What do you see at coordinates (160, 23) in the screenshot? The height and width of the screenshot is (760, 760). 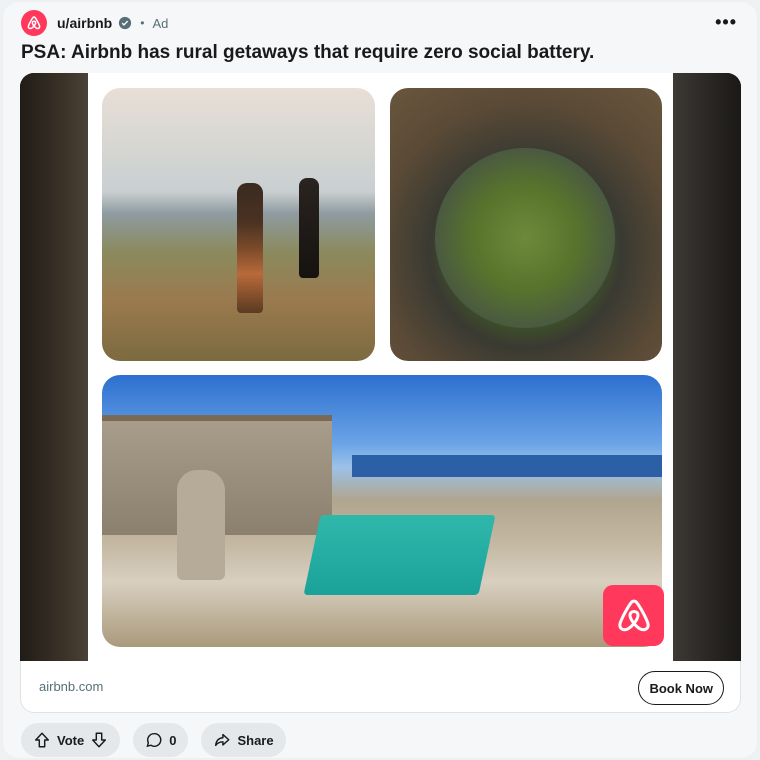 I see `ad-label: Ad` at bounding box center [160, 23].